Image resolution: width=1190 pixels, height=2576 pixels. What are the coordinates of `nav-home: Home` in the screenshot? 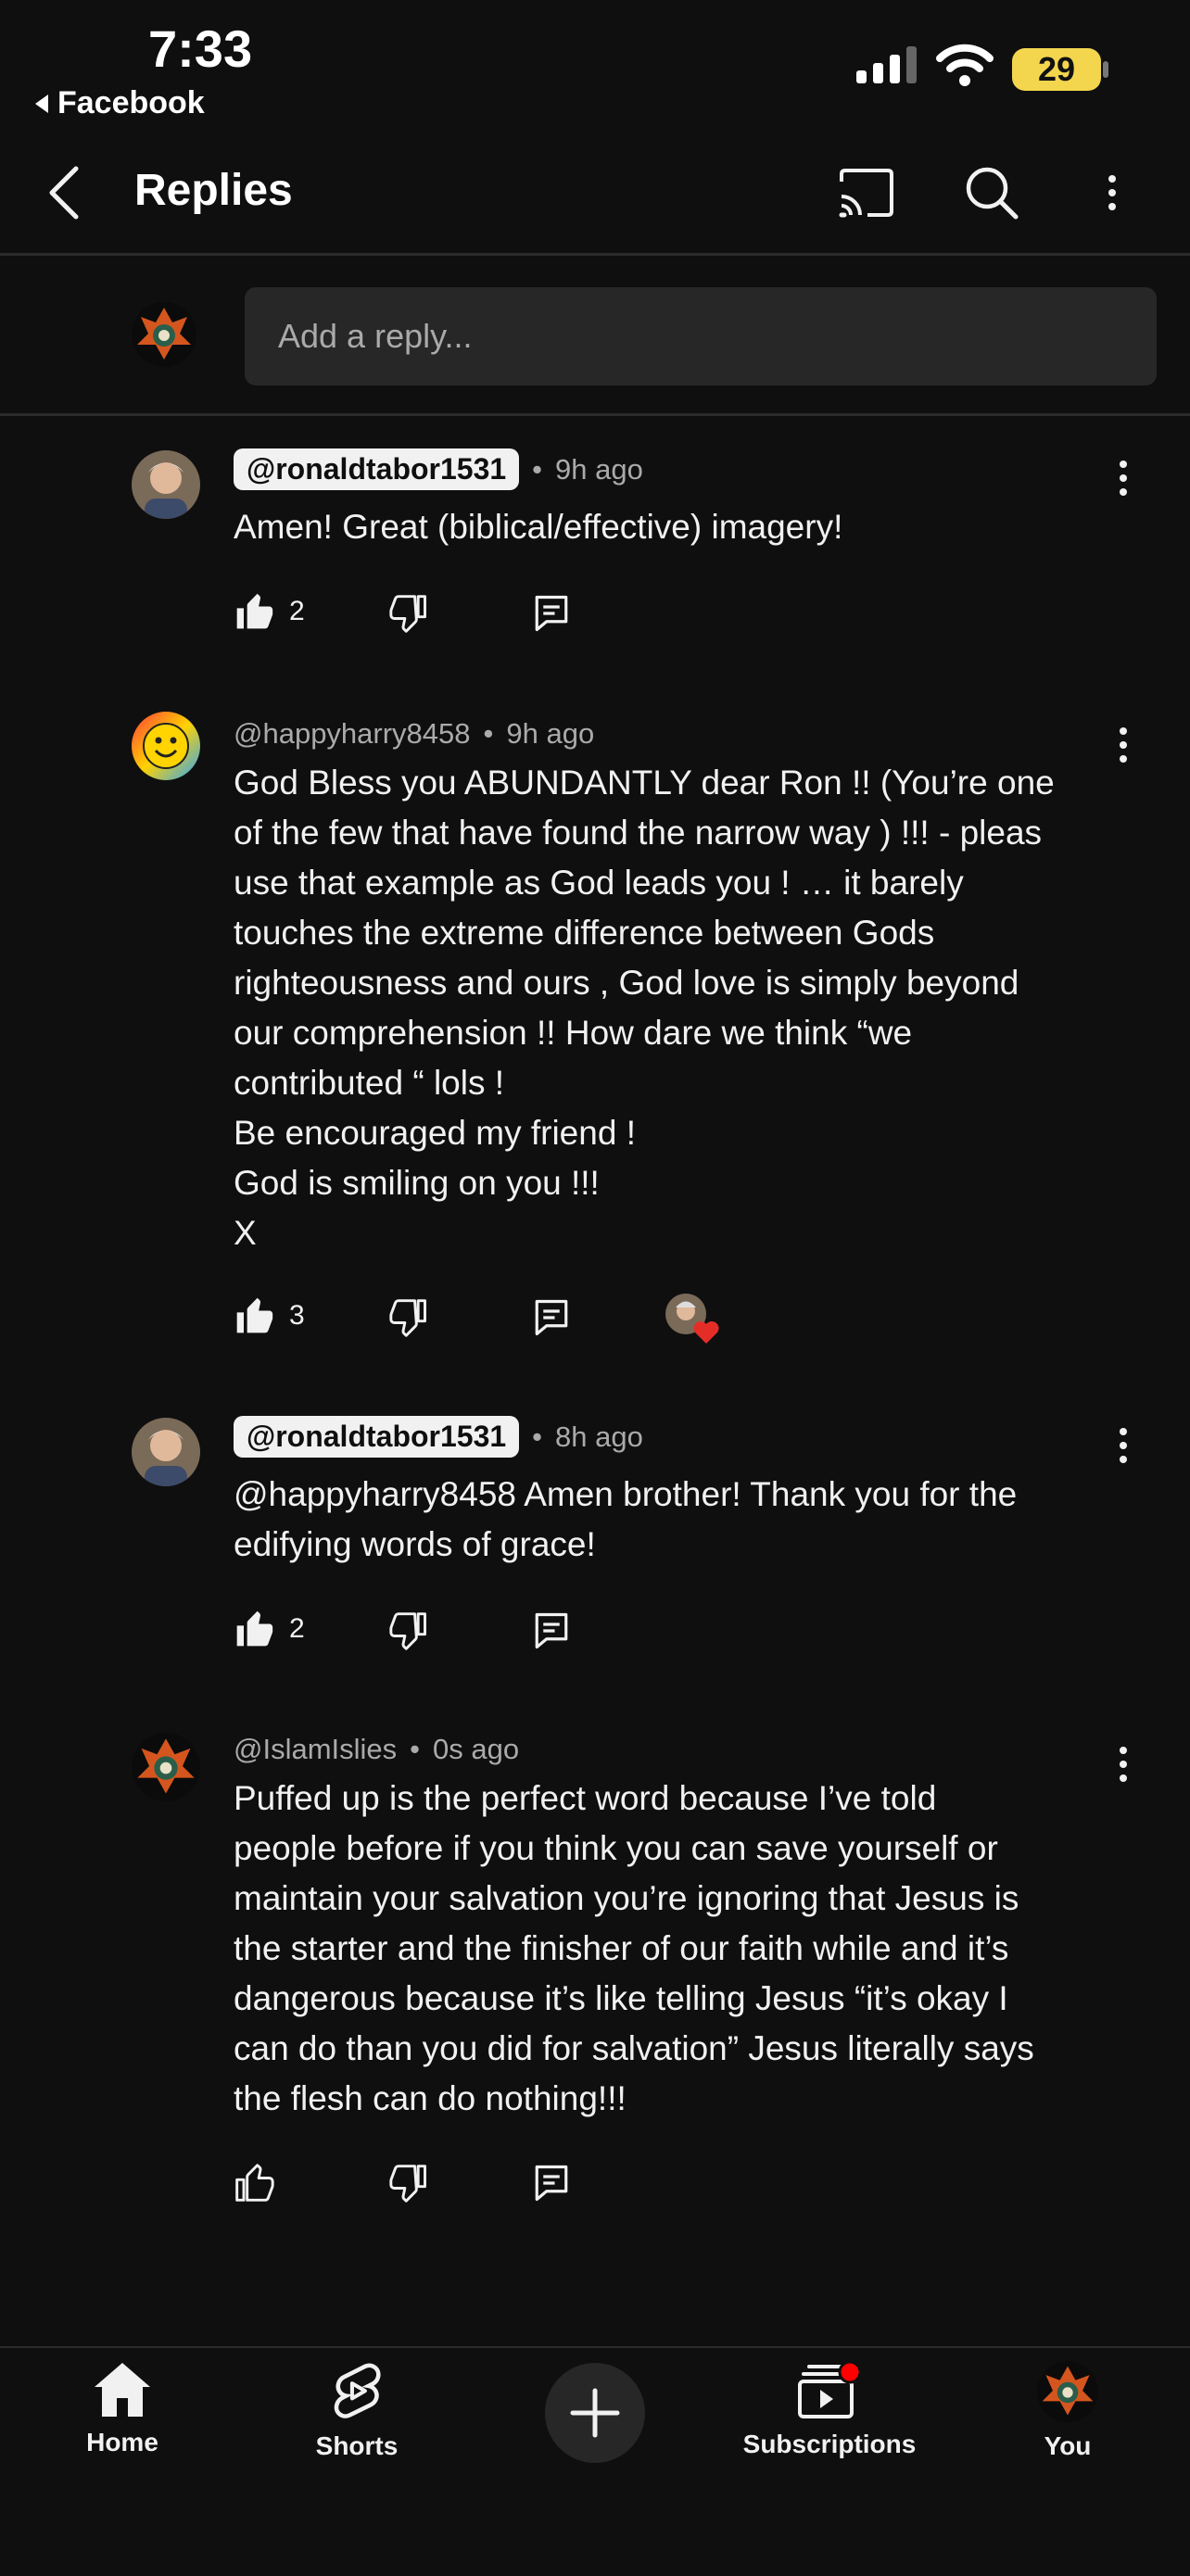 It's located at (122, 2409).